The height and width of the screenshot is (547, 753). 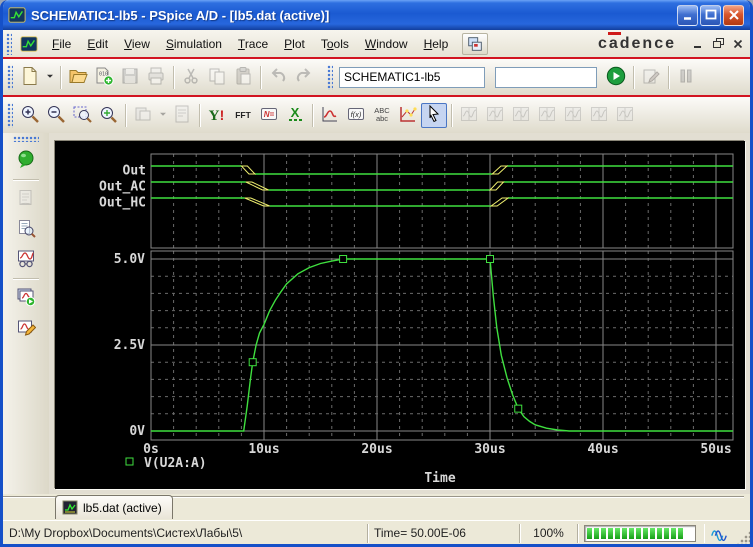 I want to click on open-file-button, so click(x=78, y=77).